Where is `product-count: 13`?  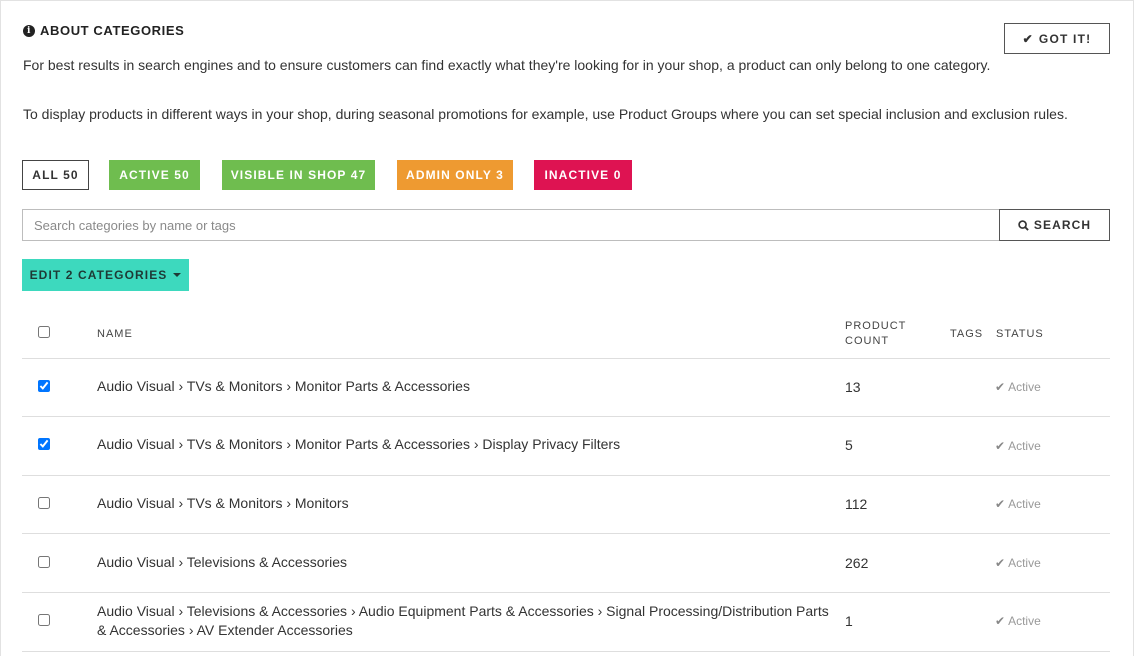 product-count: 13 is located at coordinates (853, 387).